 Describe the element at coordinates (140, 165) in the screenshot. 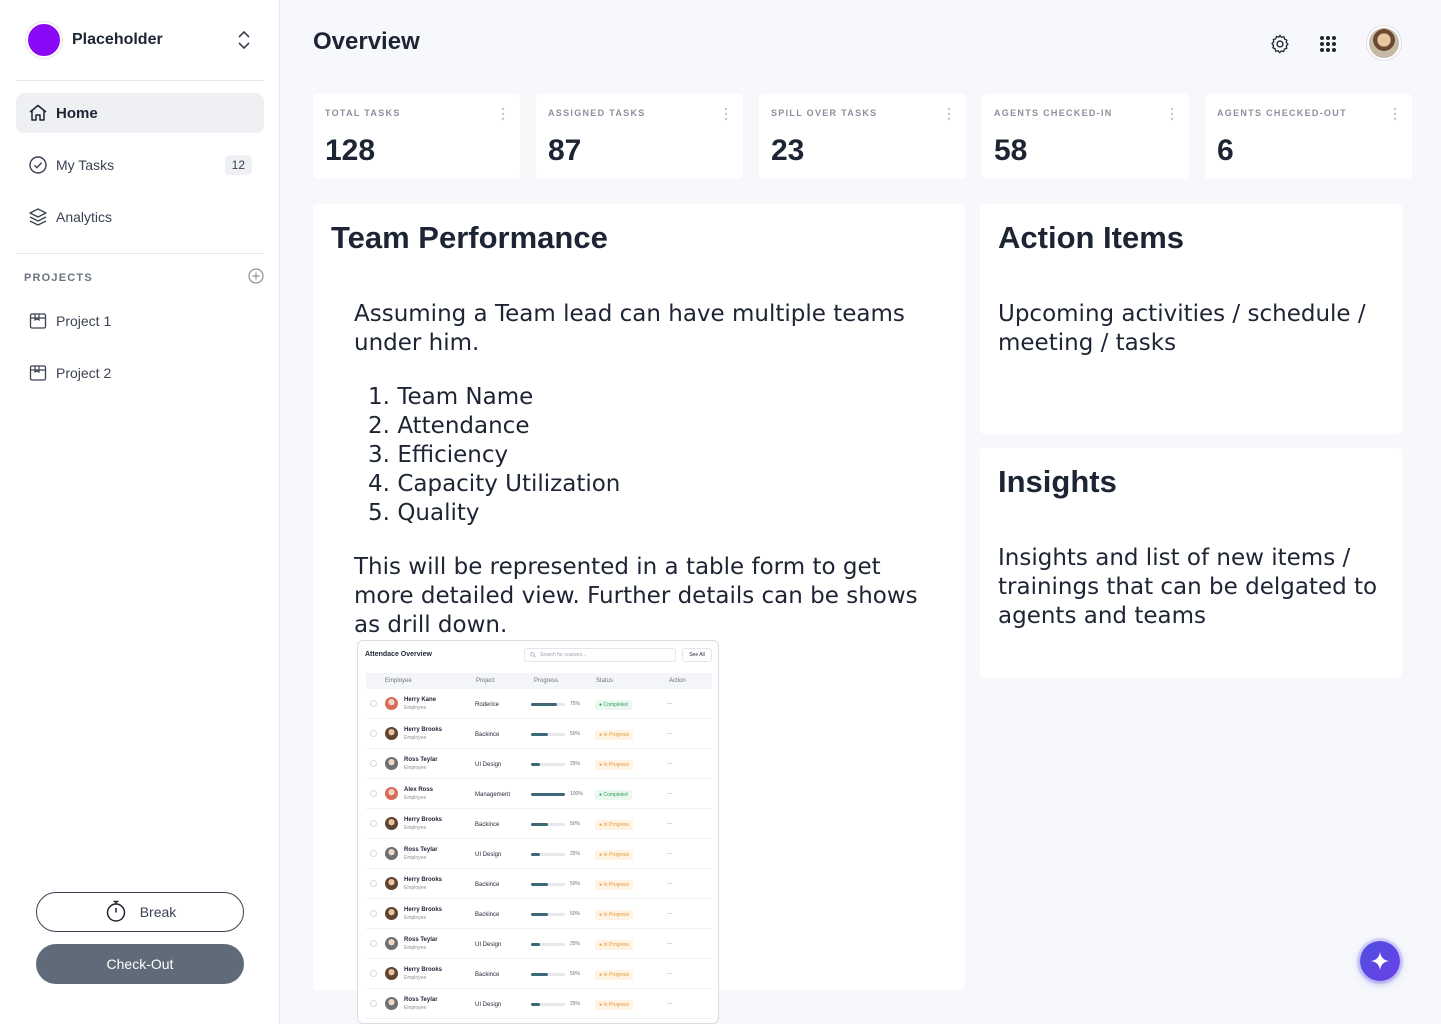

I see `nav-item-my-tasks: My Tasks 12` at that location.